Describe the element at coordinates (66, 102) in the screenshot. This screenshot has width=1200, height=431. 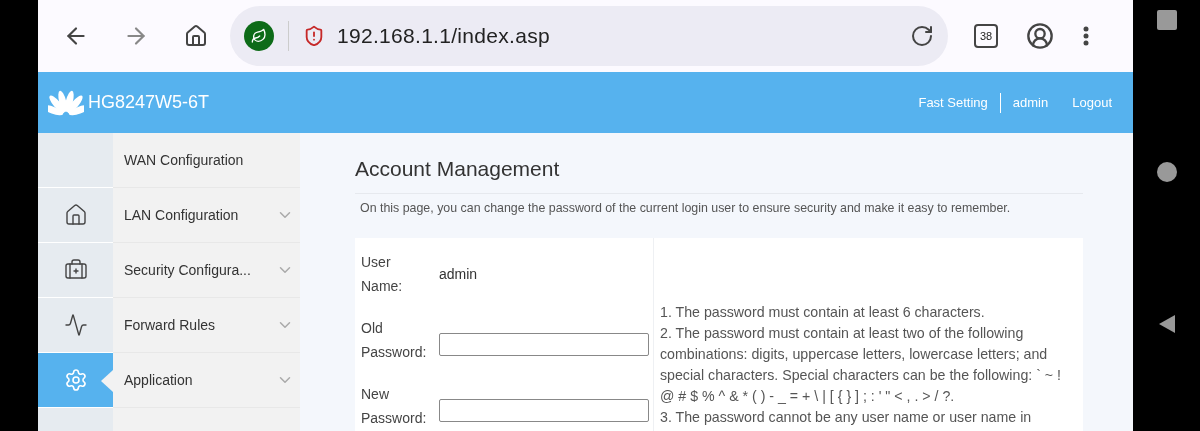
I see `fan-logo-icon` at that location.